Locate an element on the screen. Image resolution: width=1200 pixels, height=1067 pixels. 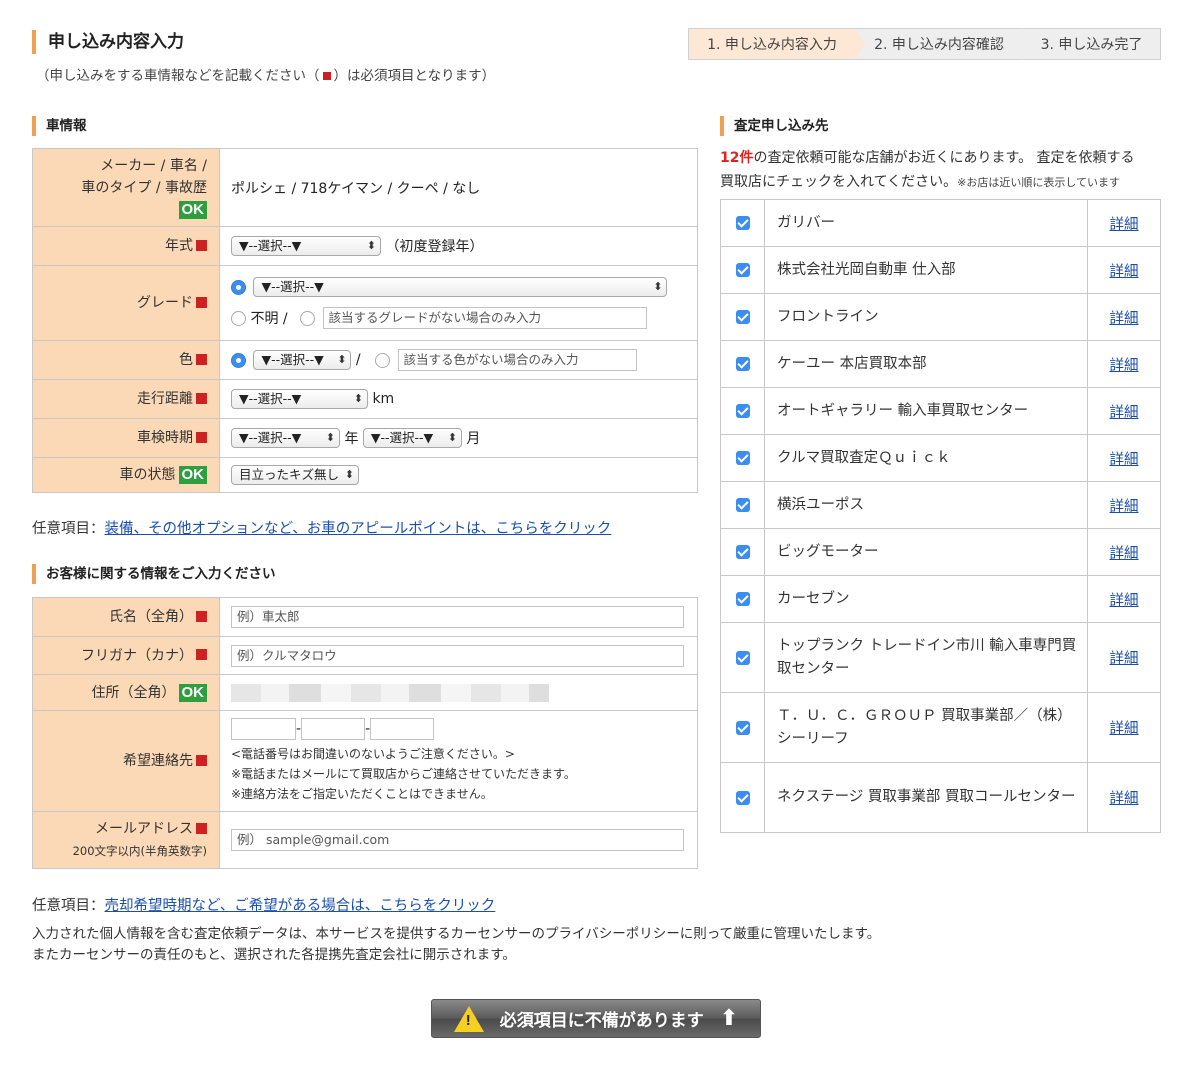
step-1: 1. 申し込み内容入力 is located at coordinates (776, 44).